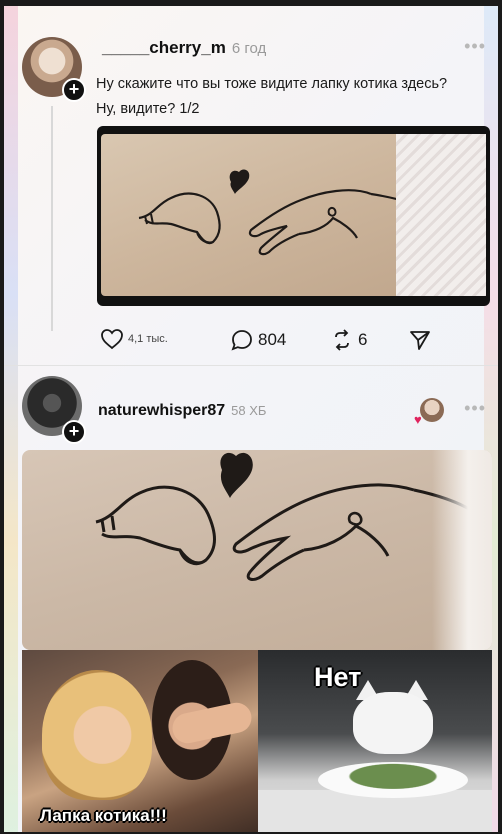  I want to click on post-time: 58 ХБ, so click(249, 410).